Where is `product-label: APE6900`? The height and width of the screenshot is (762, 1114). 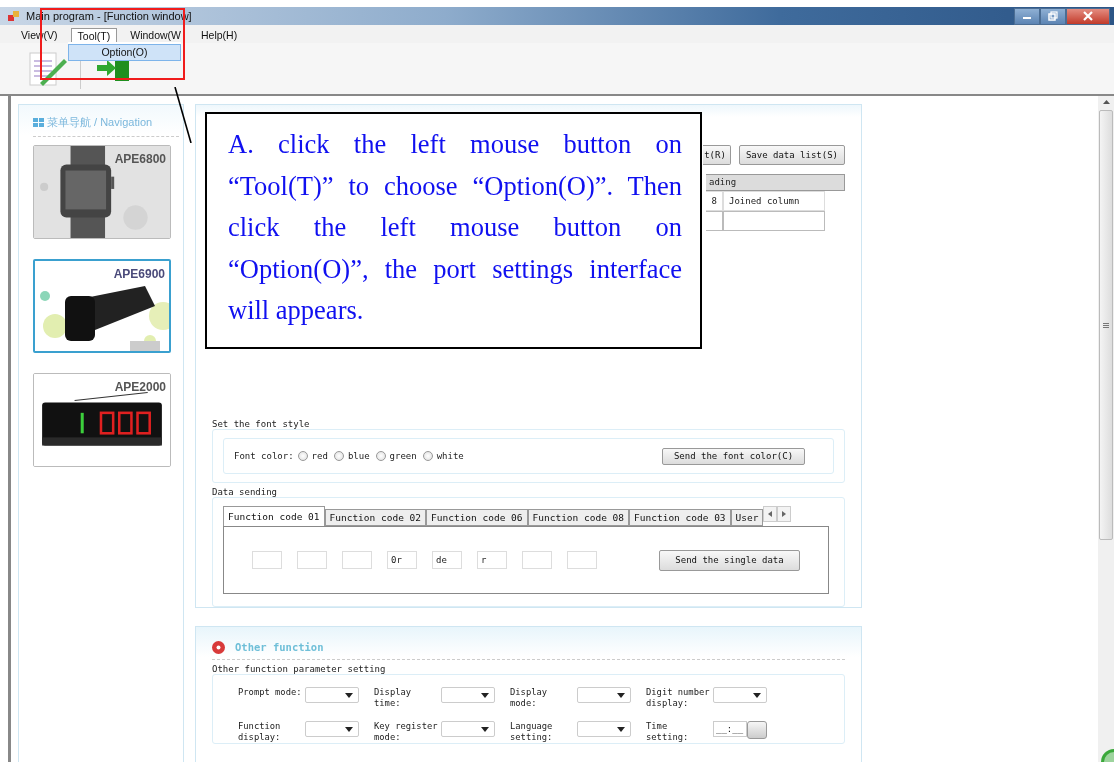
product-label: APE6900 is located at coordinates (139, 274).